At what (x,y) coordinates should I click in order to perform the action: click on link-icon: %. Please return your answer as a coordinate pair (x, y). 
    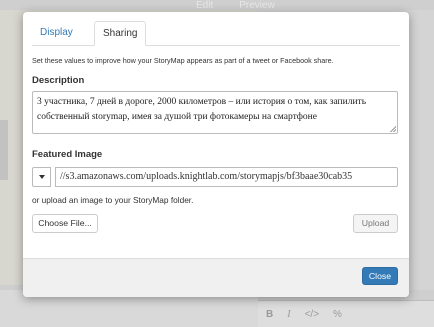
    Looking at the image, I should click on (337, 314).